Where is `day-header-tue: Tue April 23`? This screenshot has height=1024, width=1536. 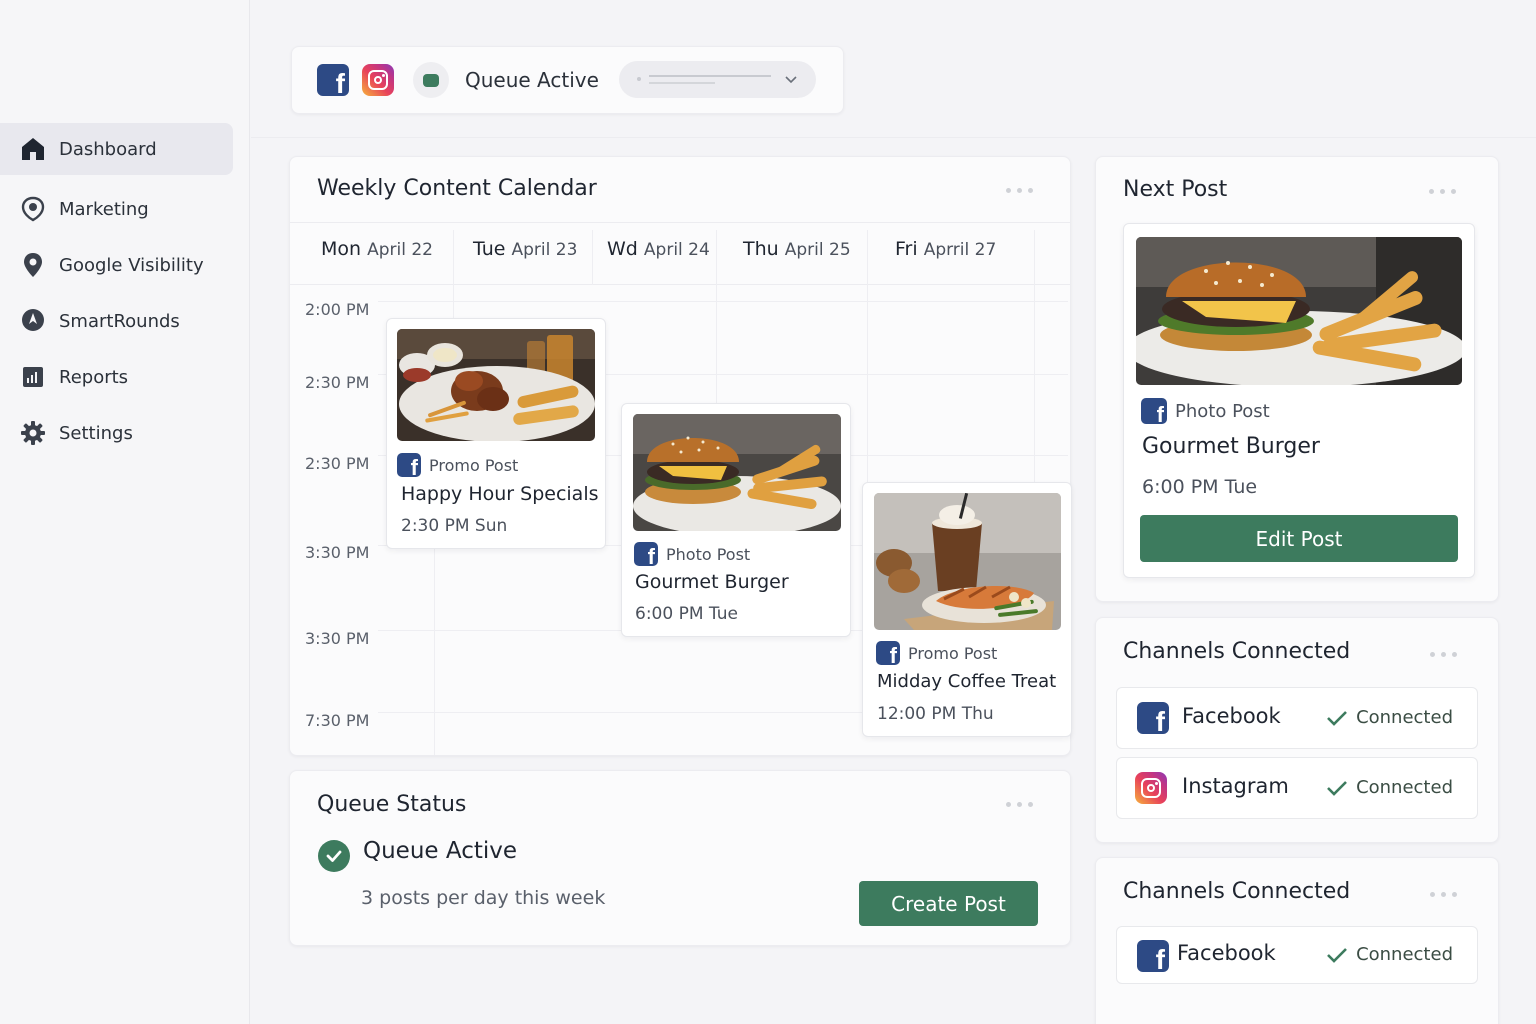
day-header-tue: Tue April 23 is located at coordinates (525, 249).